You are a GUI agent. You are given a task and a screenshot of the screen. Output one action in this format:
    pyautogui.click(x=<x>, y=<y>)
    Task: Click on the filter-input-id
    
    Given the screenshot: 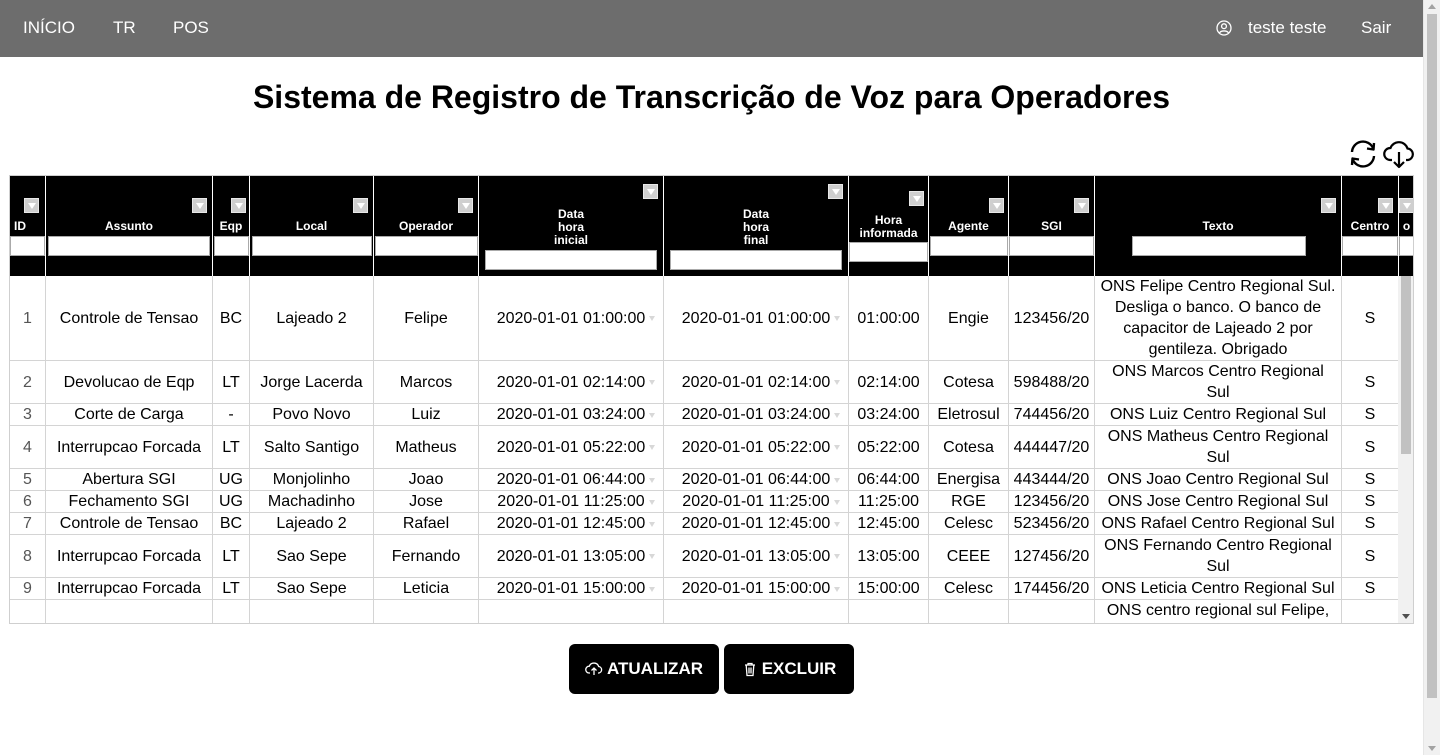 What is the action you would take?
    pyautogui.click(x=27, y=246)
    